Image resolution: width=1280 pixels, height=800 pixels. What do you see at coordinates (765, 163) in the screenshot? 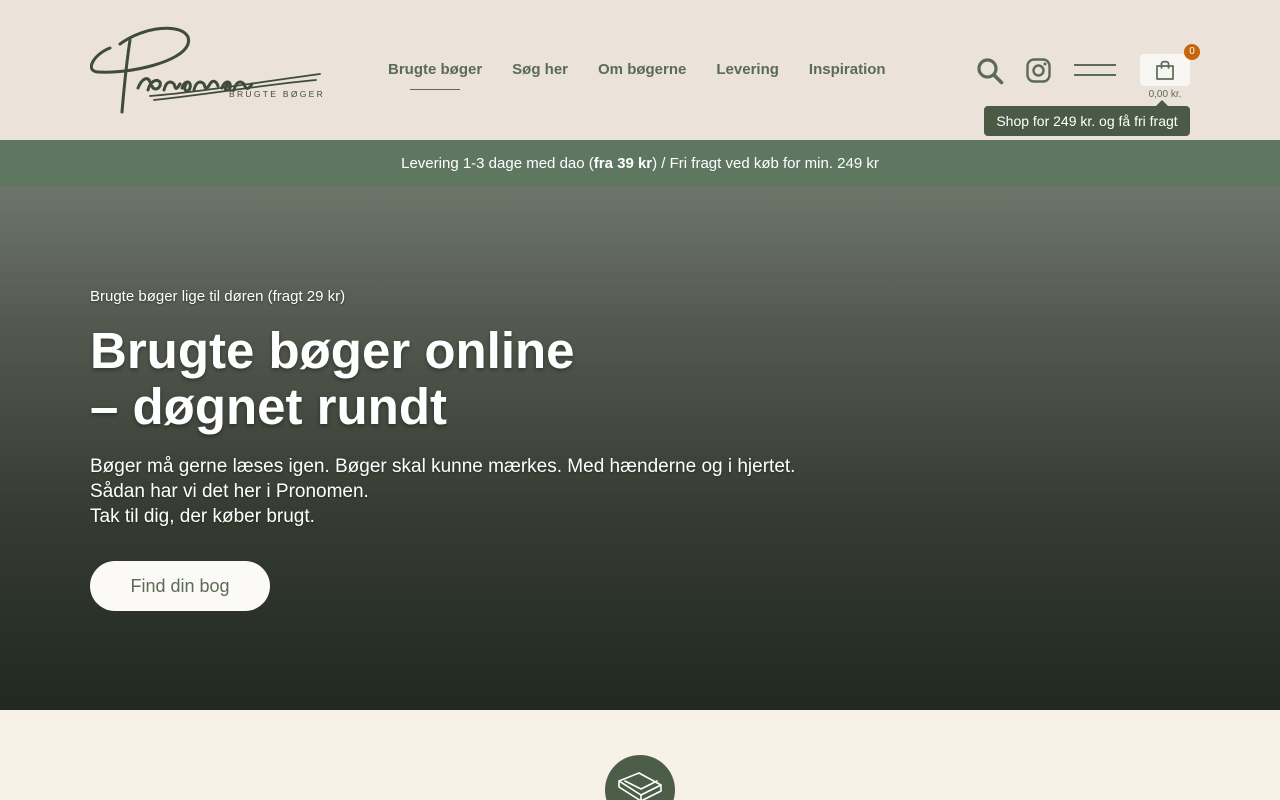
I see `shipping-suffix: ) / Fri fragt ved køb for min. 249 kr` at bounding box center [765, 163].